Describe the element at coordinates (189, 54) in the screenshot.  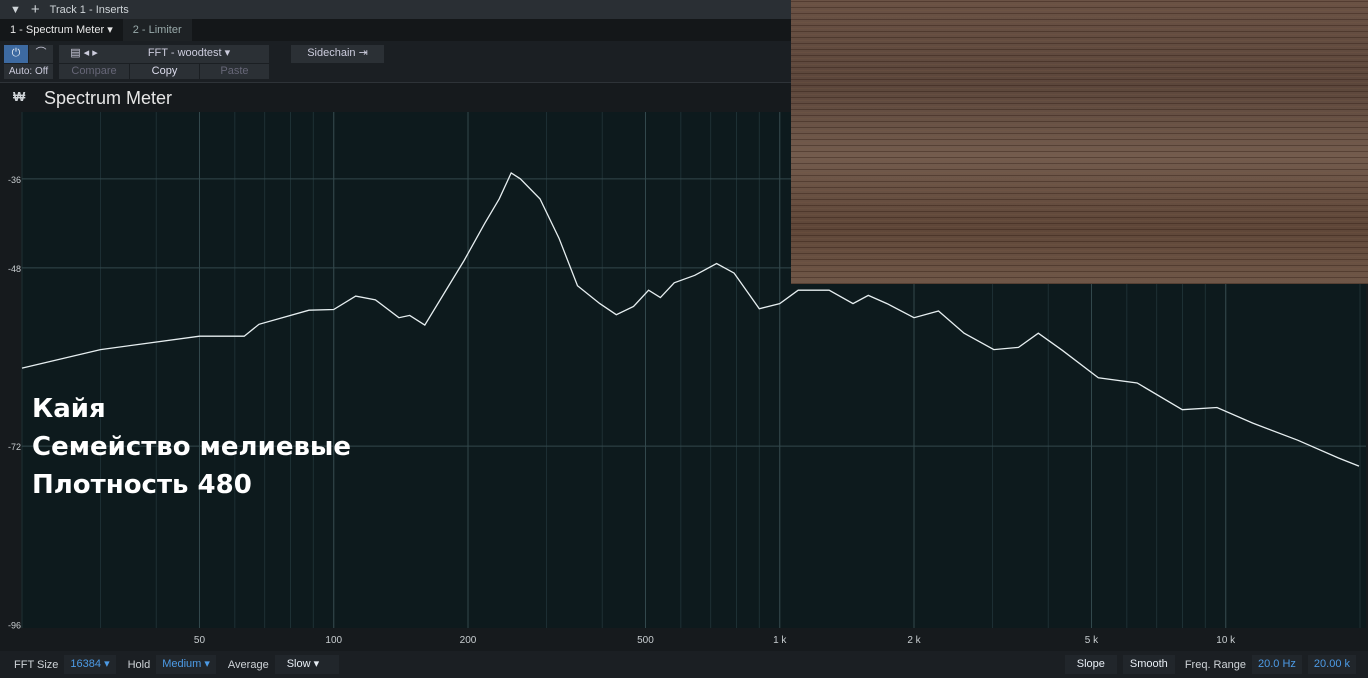
I see `preset-select: FFT - woodtest ▾` at that location.